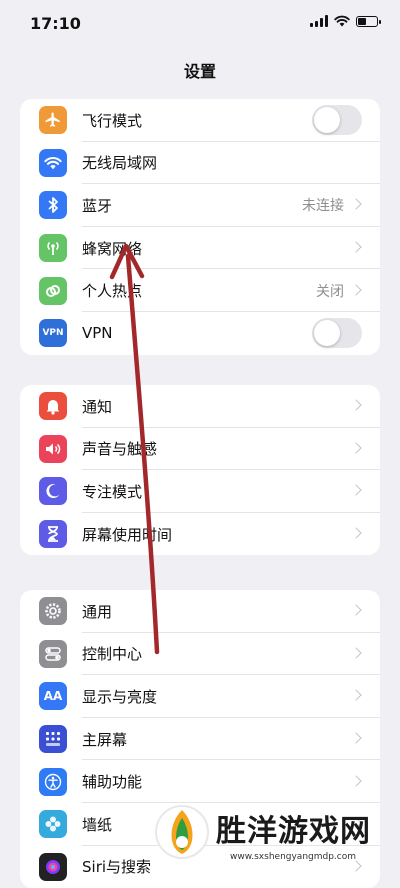  I want to click on gear-icon, so click(53, 611).